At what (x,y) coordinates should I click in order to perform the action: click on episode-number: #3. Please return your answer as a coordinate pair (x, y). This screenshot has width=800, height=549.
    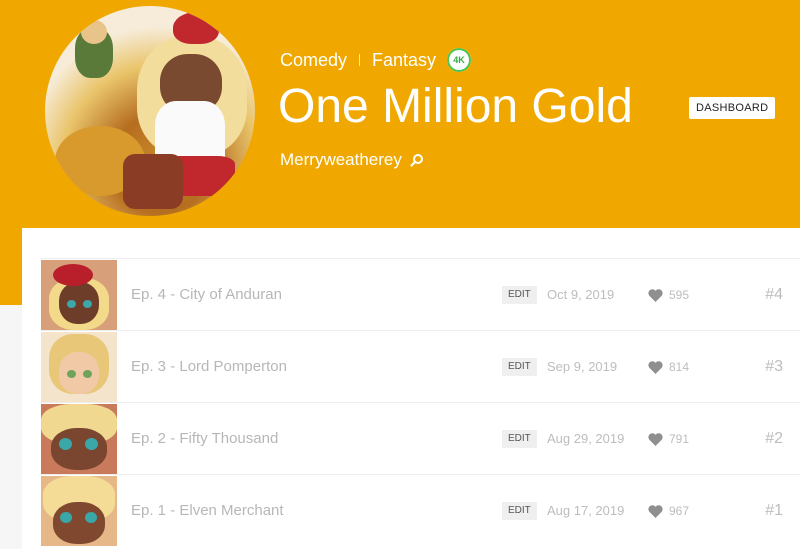
    Looking at the image, I should click on (774, 366).